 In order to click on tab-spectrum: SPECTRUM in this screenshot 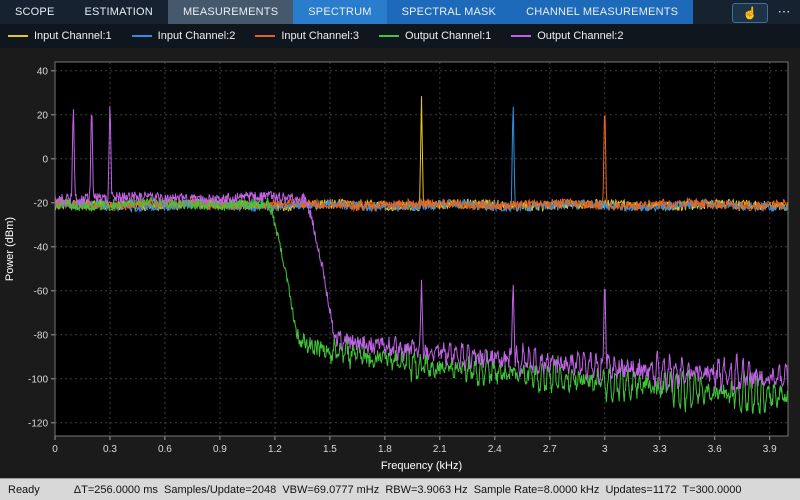, I will do `click(340, 12)`.